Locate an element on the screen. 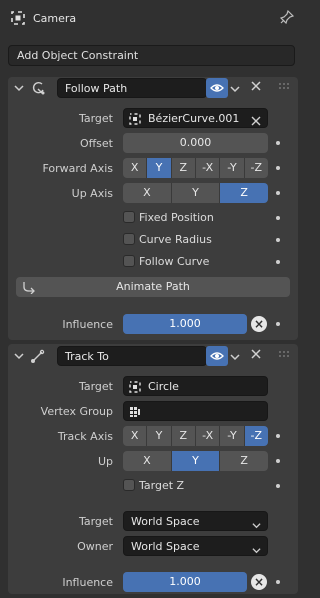 The height and width of the screenshot is (598, 320). target-object-value: Circle is located at coordinates (163, 386).